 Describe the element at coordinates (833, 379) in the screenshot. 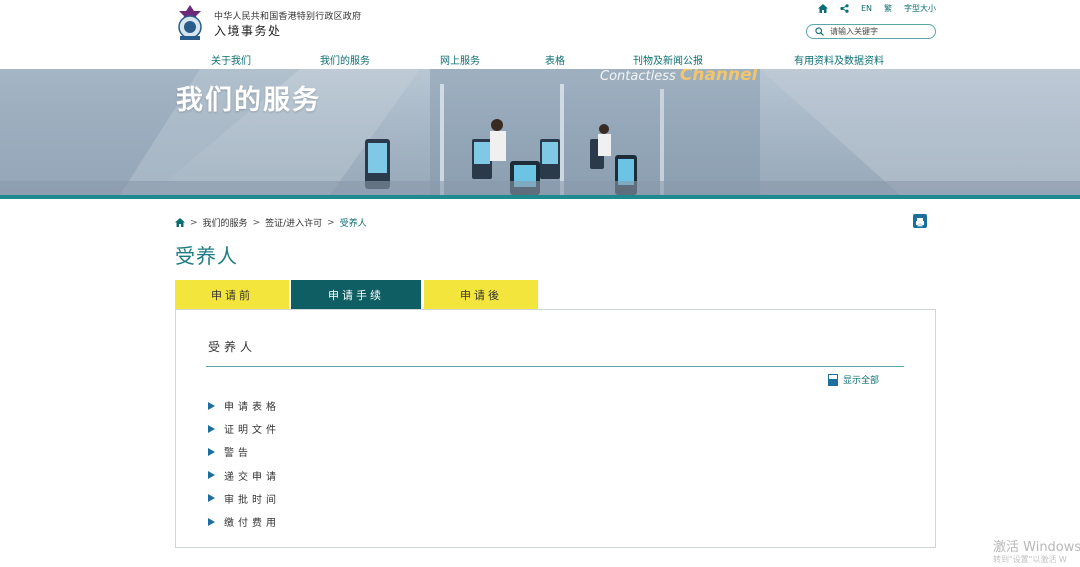

I see `expand-all-icon` at that location.